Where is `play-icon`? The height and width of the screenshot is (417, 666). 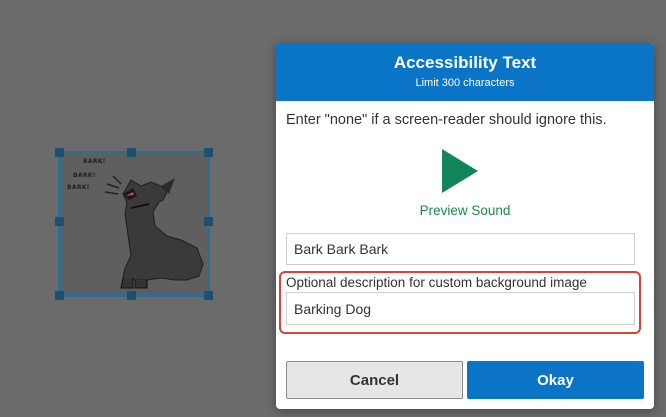
play-icon is located at coordinates (460, 171).